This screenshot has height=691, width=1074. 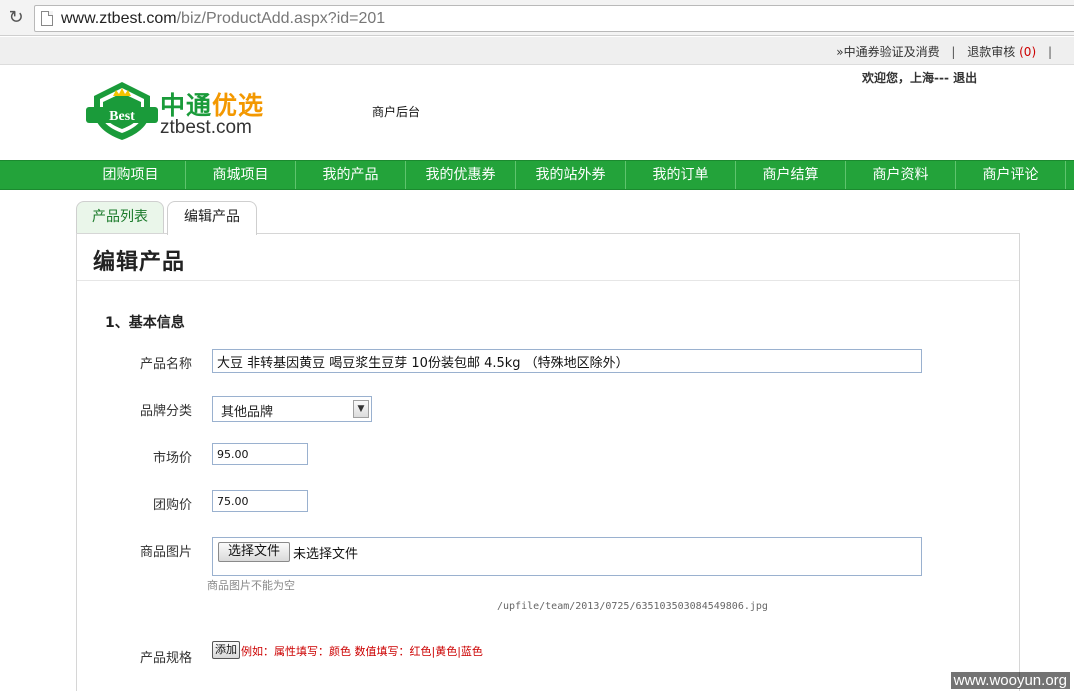 What do you see at coordinates (212, 218) in the screenshot?
I see `tab-edit-product: 编辑产品` at bounding box center [212, 218].